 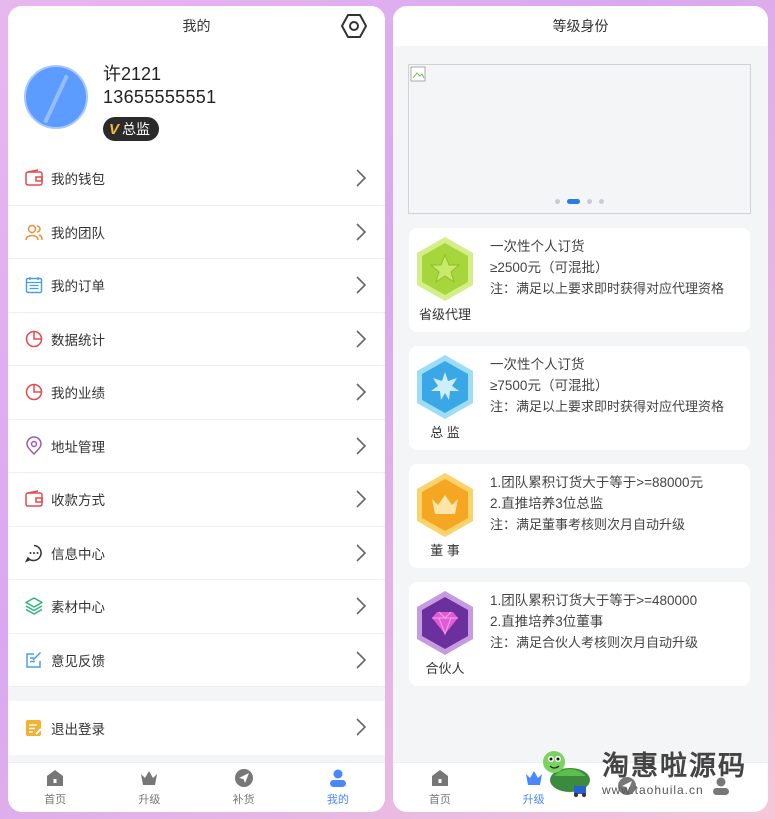 I want to click on level-name: 省级代理, so click(x=444, y=314).